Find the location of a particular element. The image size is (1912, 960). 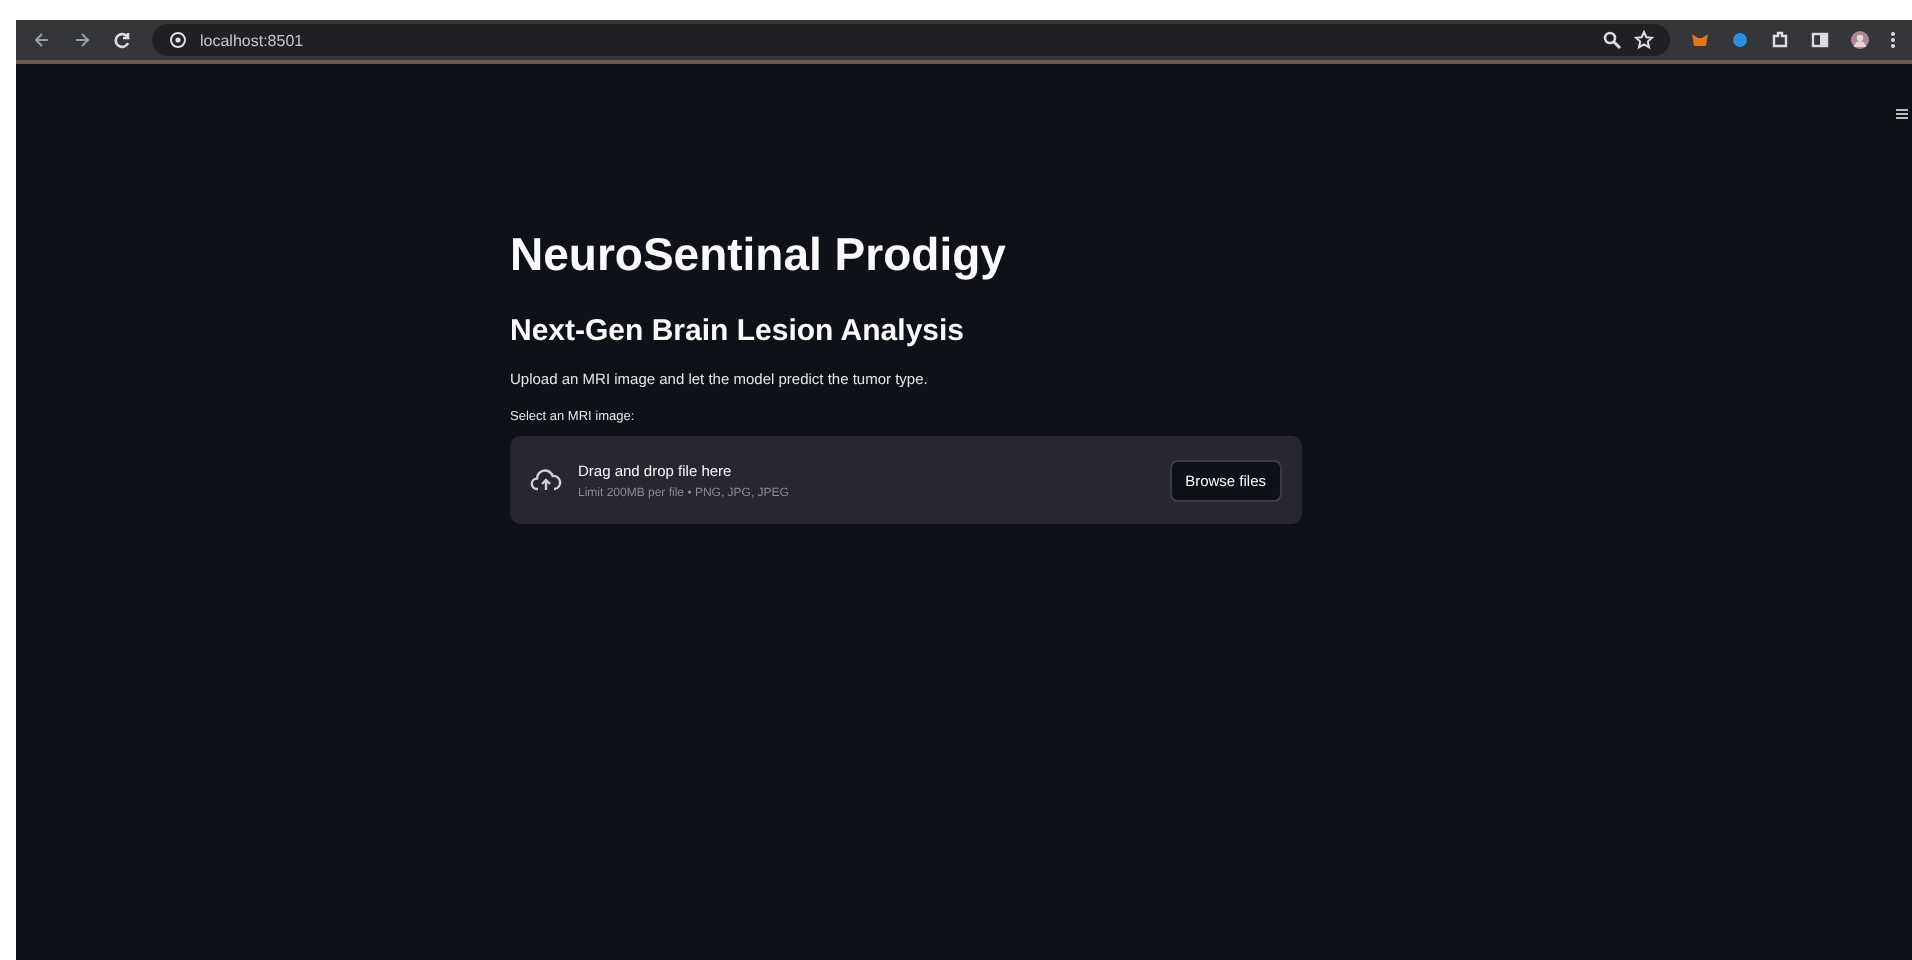

menu-icon is located at coordinates (1902, 114).